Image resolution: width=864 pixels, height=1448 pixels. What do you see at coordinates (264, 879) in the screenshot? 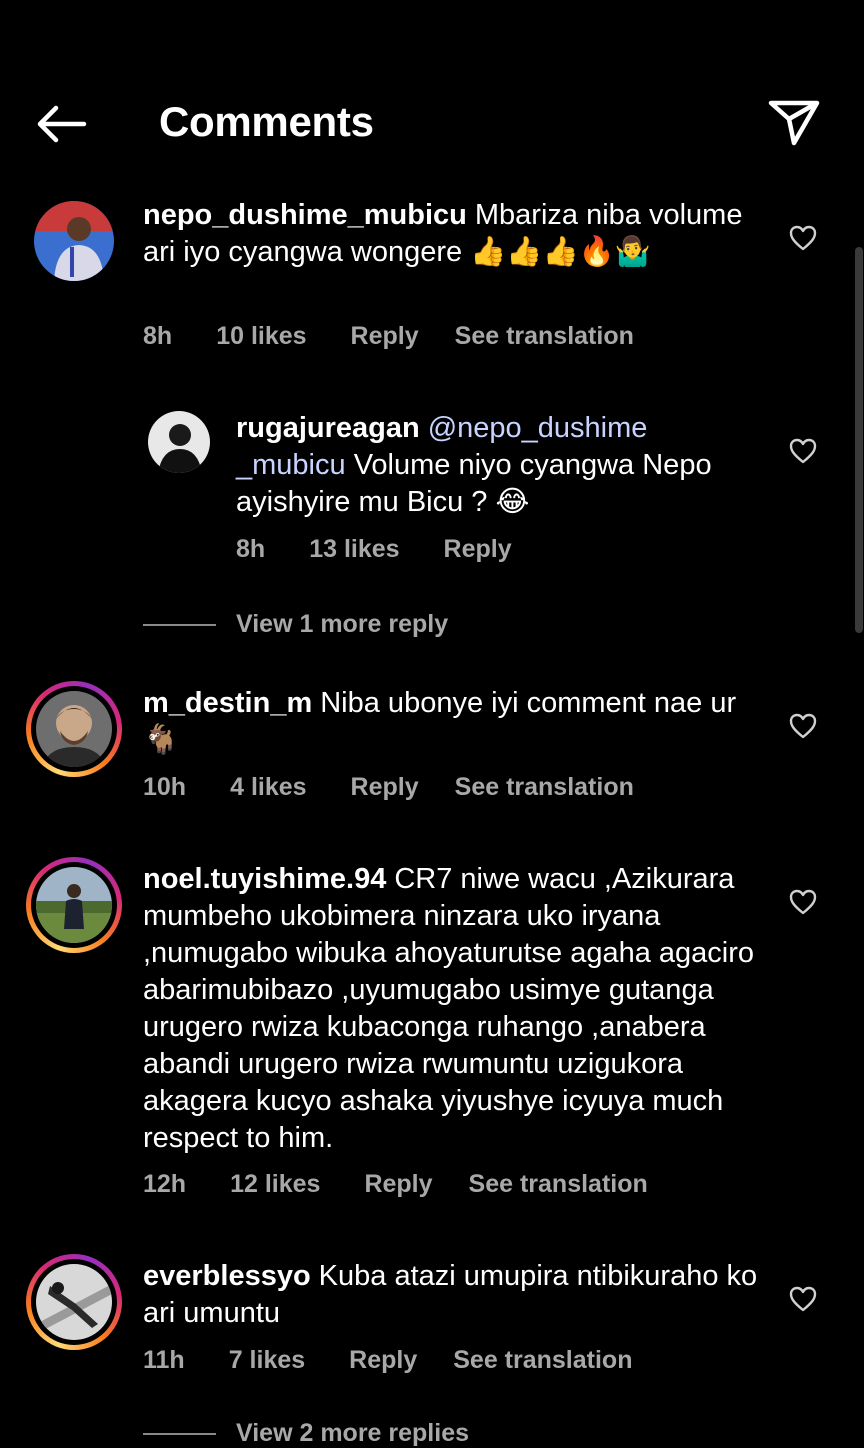
I see `comment-username: noel.tuyishime.94` at bounding box center [264, 879].